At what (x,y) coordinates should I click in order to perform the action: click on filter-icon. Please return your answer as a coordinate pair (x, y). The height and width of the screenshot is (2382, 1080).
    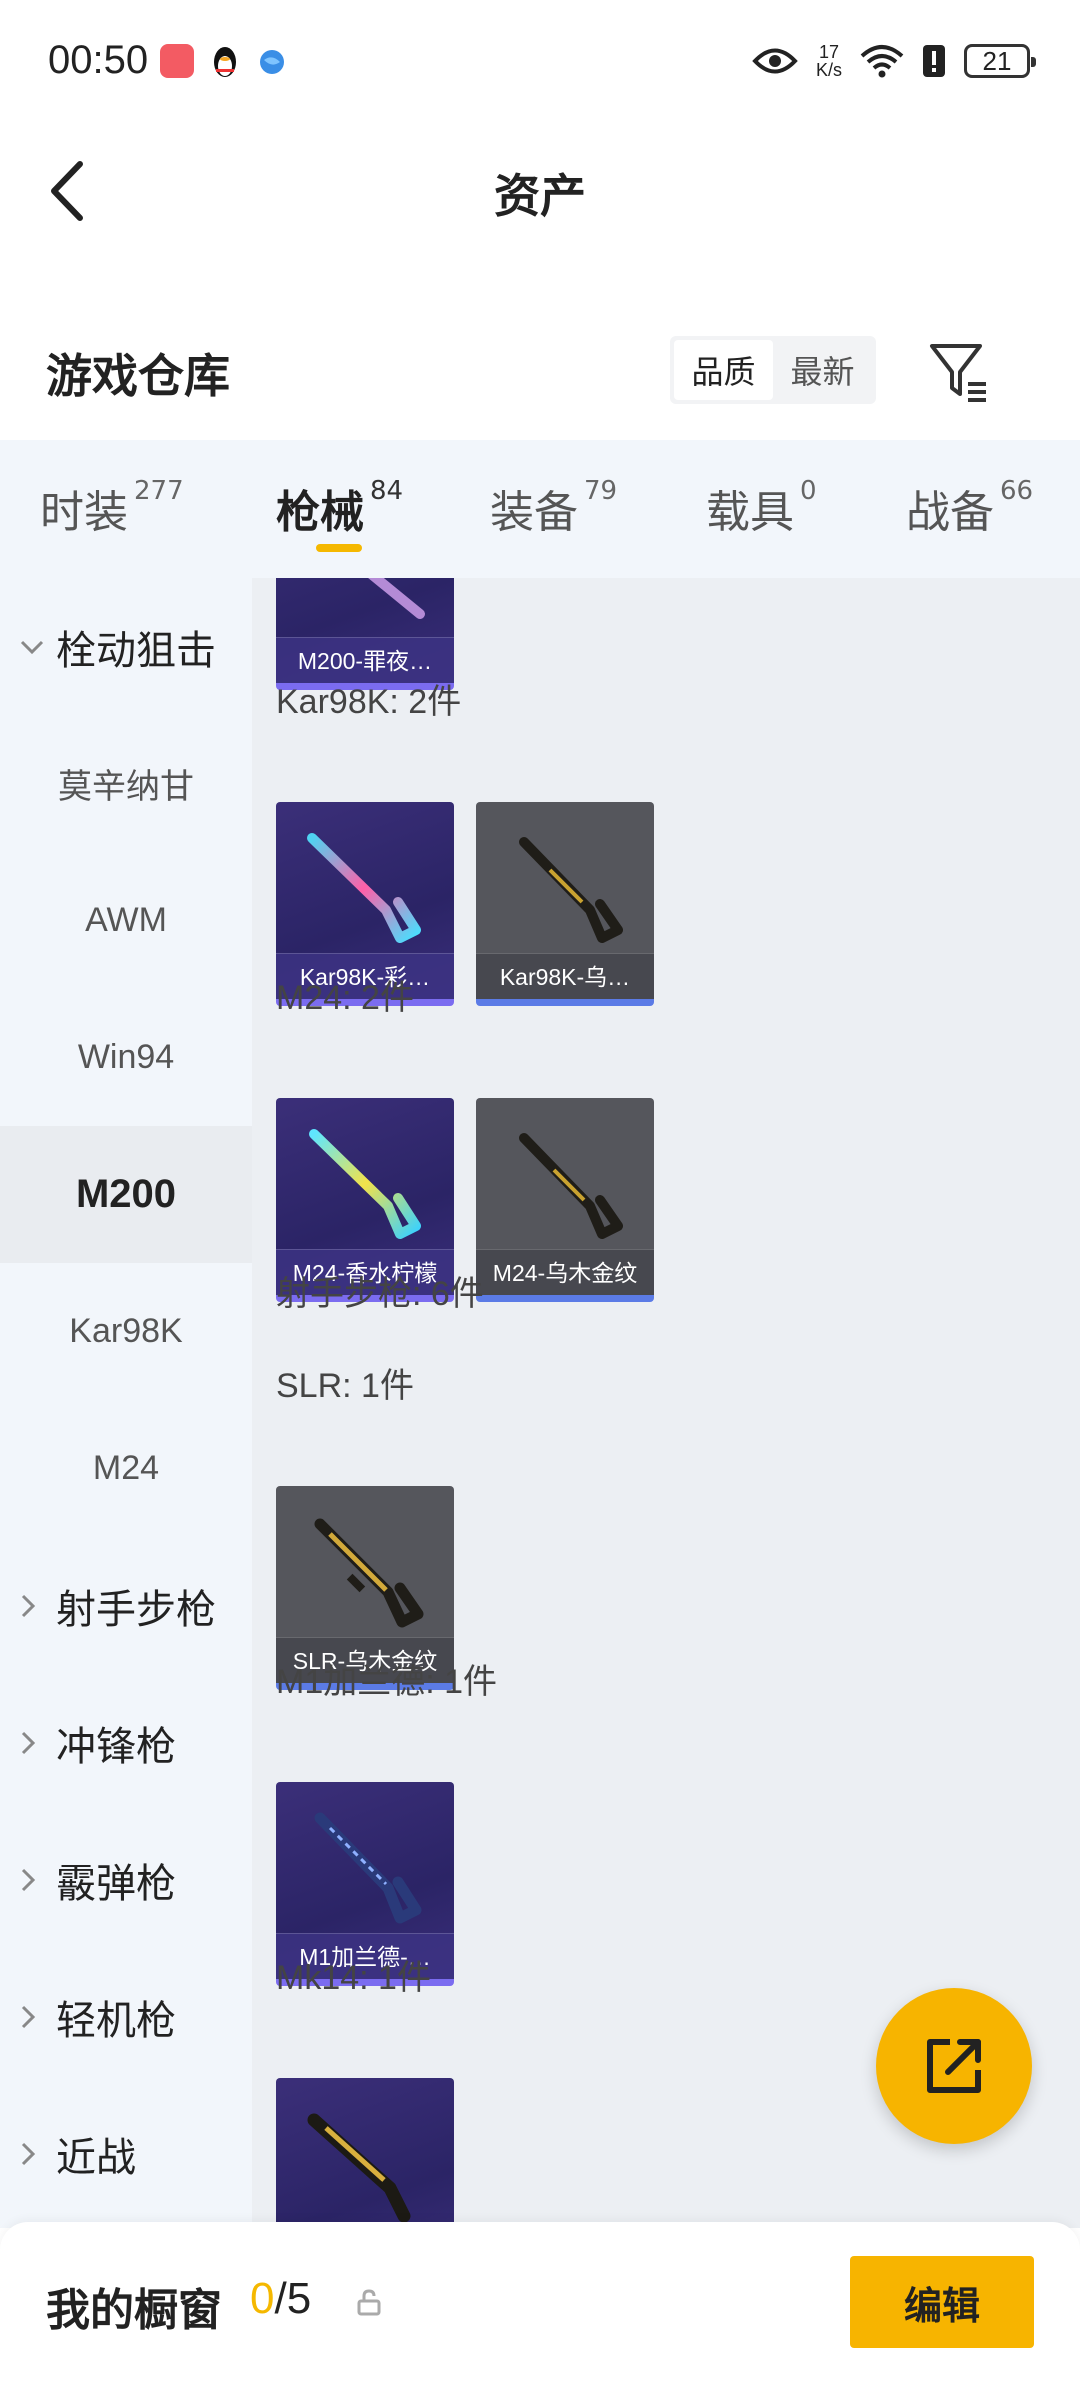
    Looking at the image, I should click on (958, 373).